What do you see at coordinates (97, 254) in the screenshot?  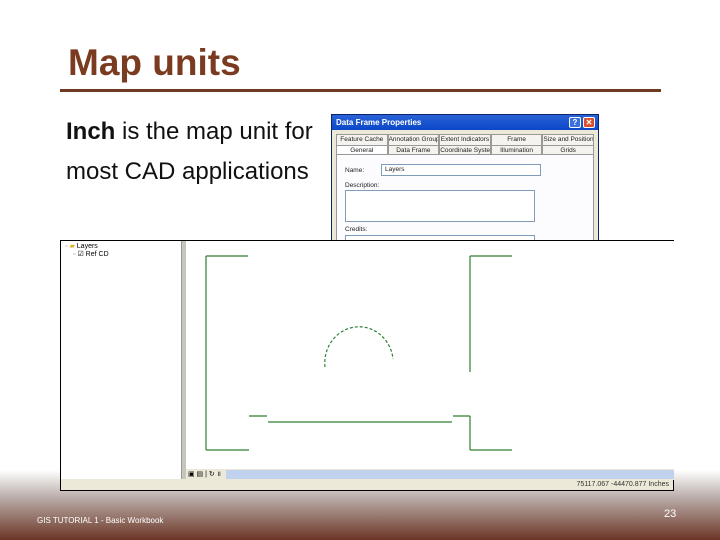 I see `toc-child-label: Ref CD` at bounding box center [97, 254].